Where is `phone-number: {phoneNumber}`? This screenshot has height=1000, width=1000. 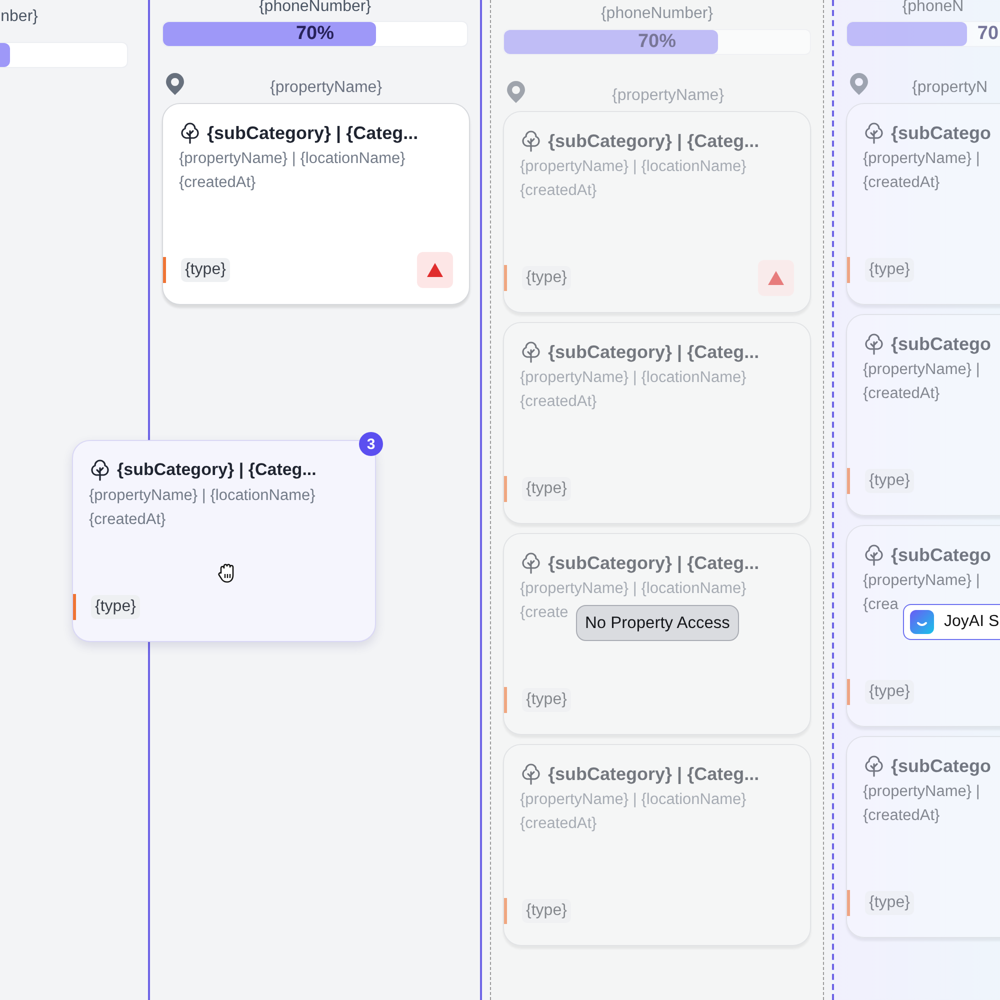
phone-number: {phoneNumber} is located at coordinates (657, 14).